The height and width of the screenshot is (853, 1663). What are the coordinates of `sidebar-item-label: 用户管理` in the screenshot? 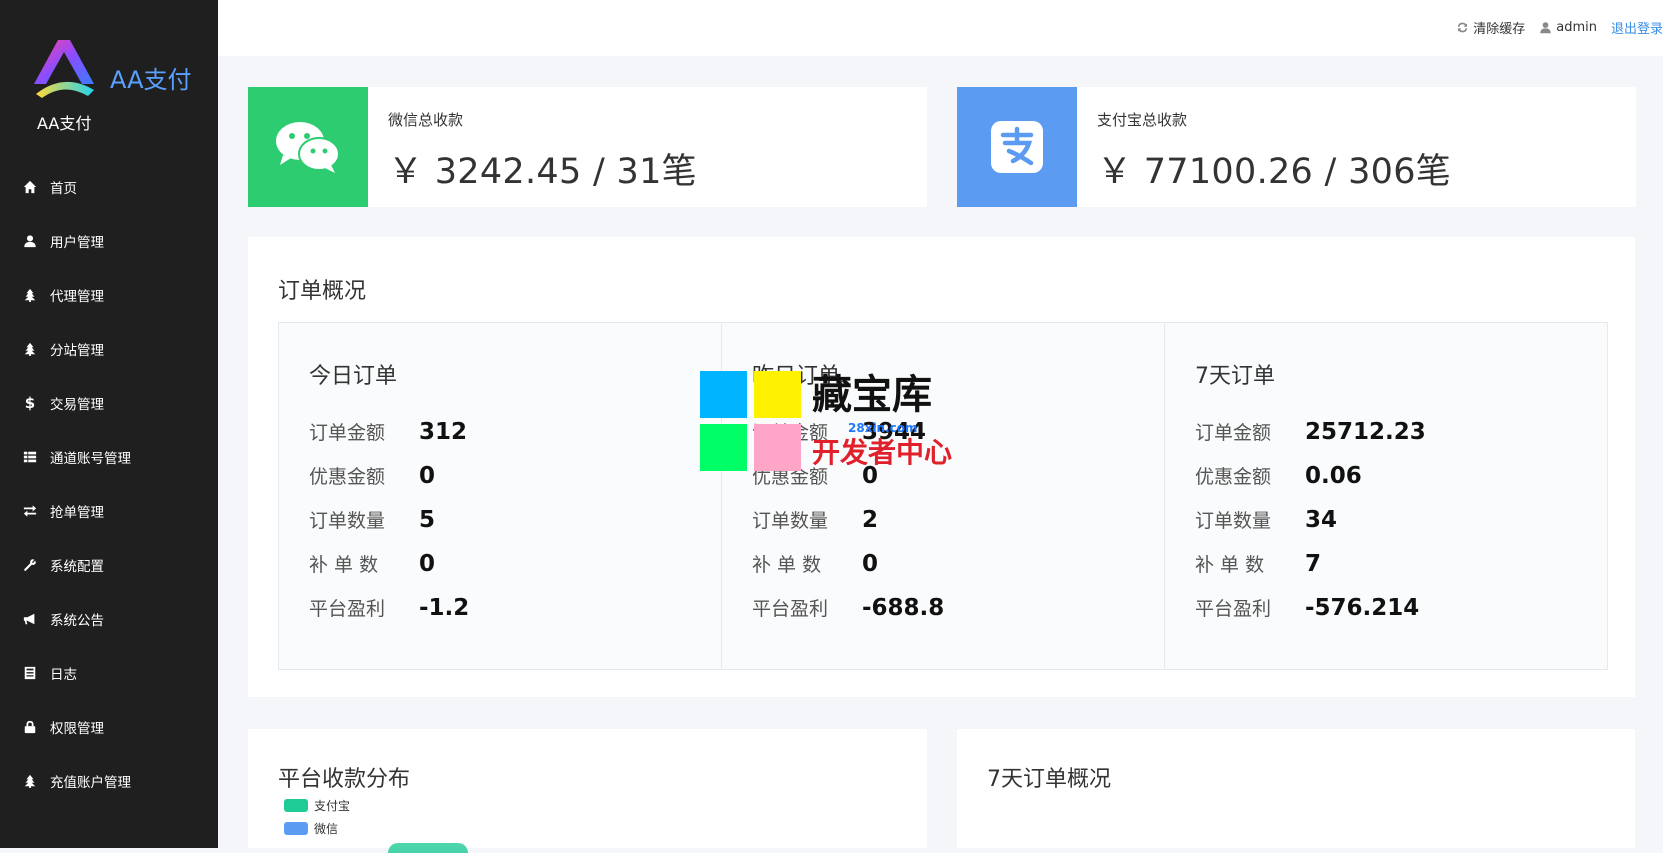 It's located at (77, 243).